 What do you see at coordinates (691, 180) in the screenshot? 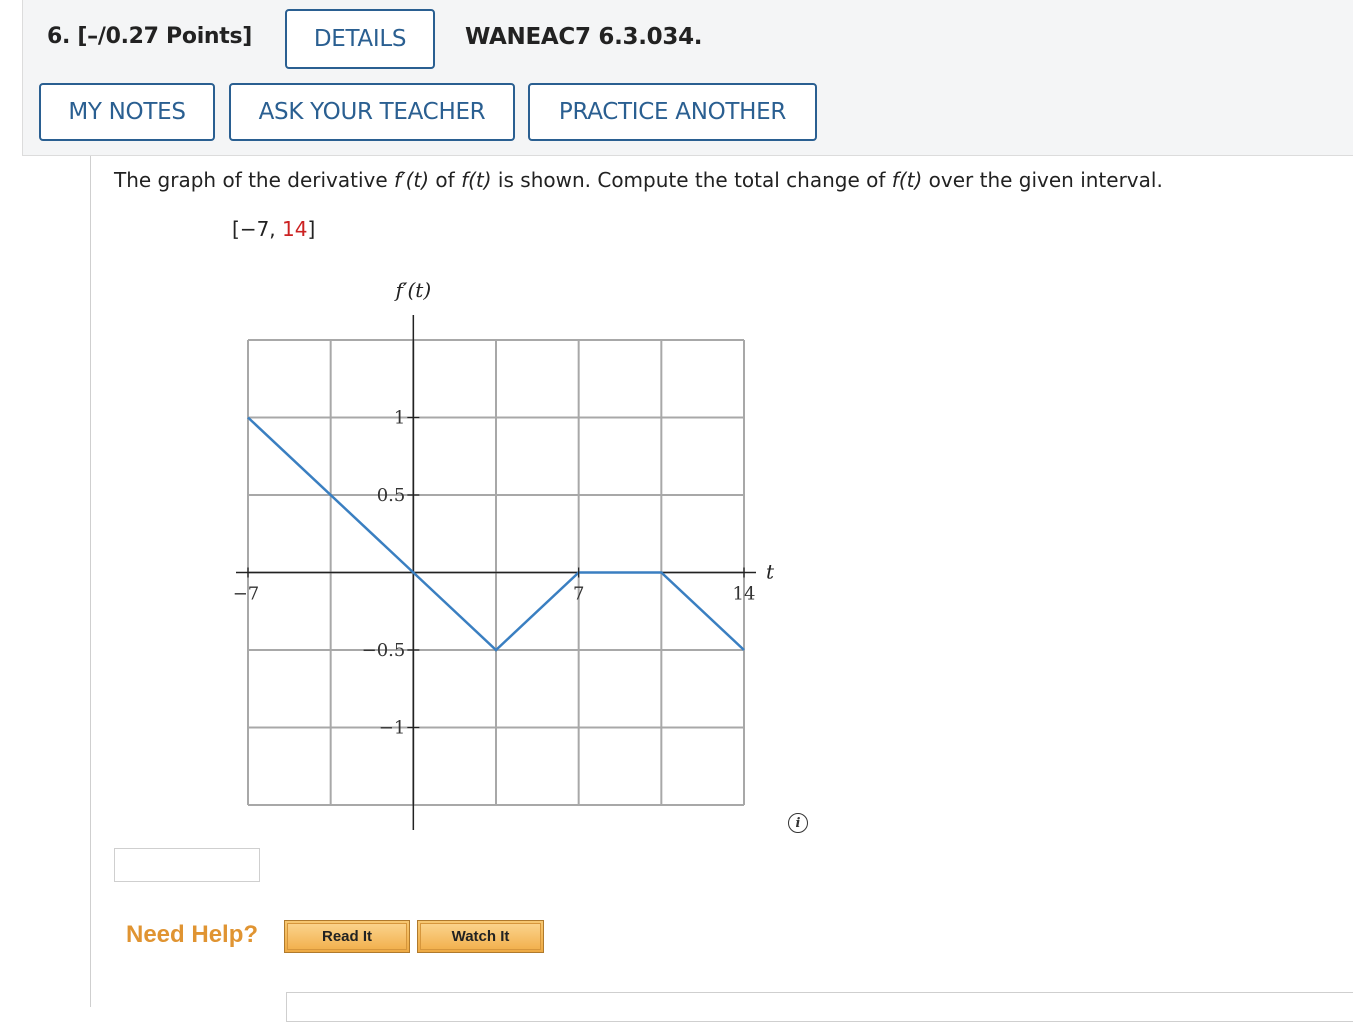
I see `prompt-text: is shown. Compute the total change of` at bounding box center [691, 180].